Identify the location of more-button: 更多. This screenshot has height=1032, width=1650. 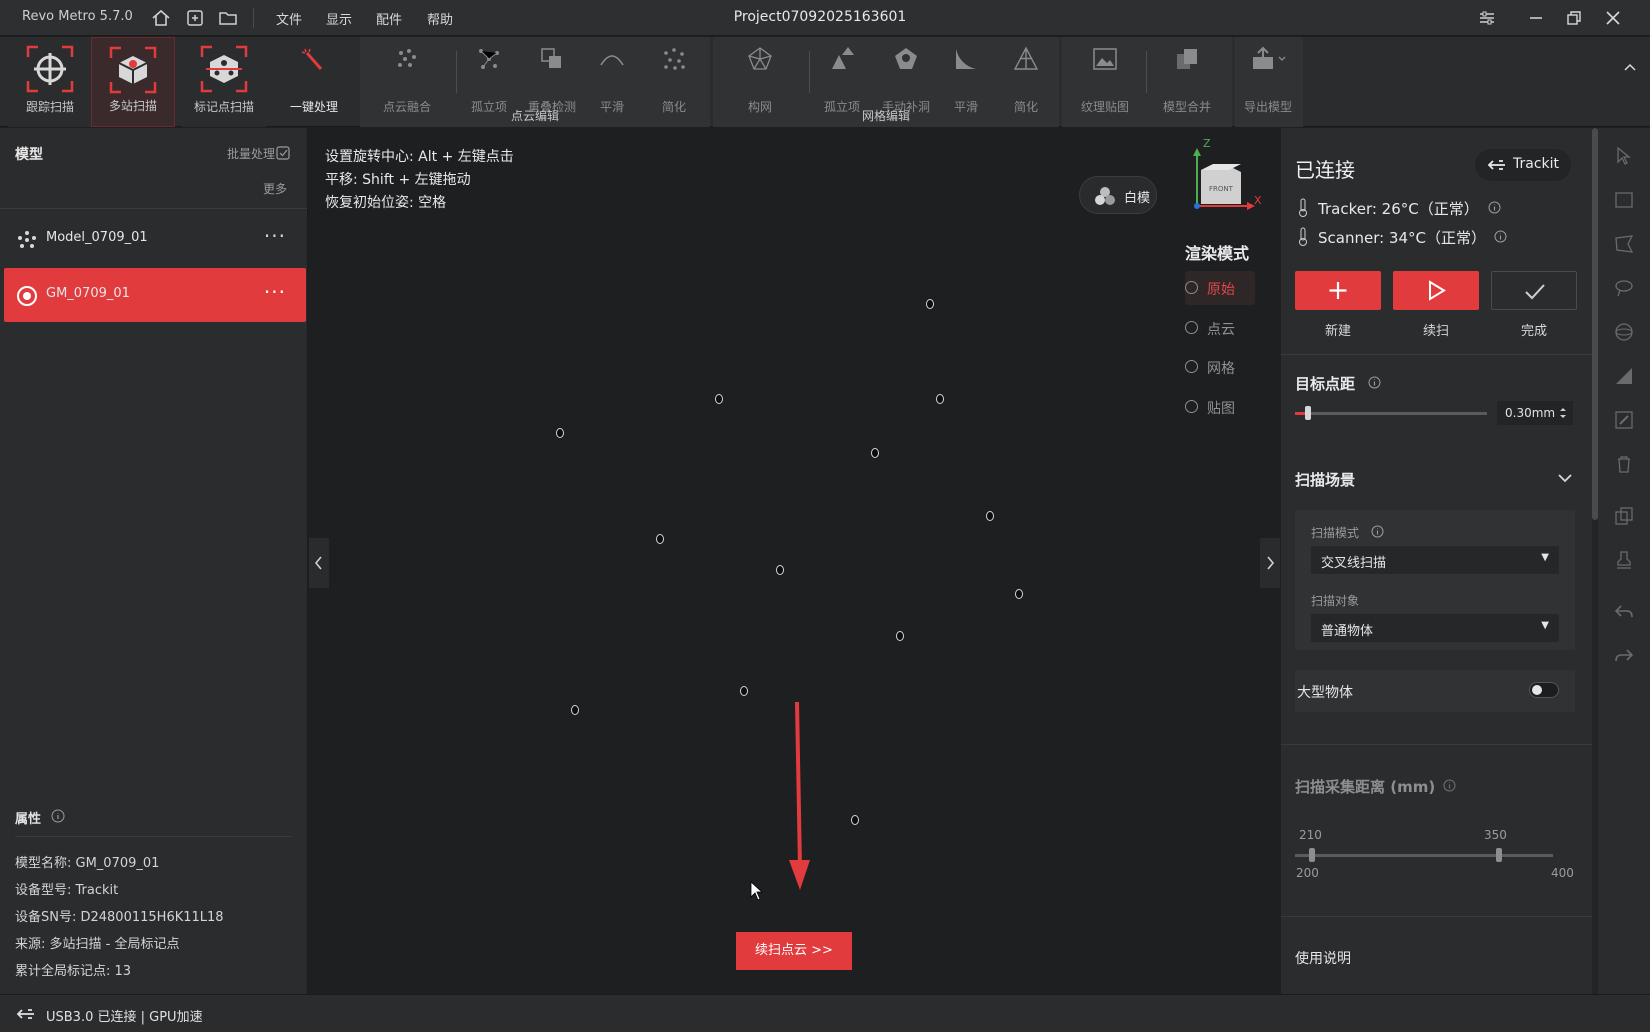
(275, 188).